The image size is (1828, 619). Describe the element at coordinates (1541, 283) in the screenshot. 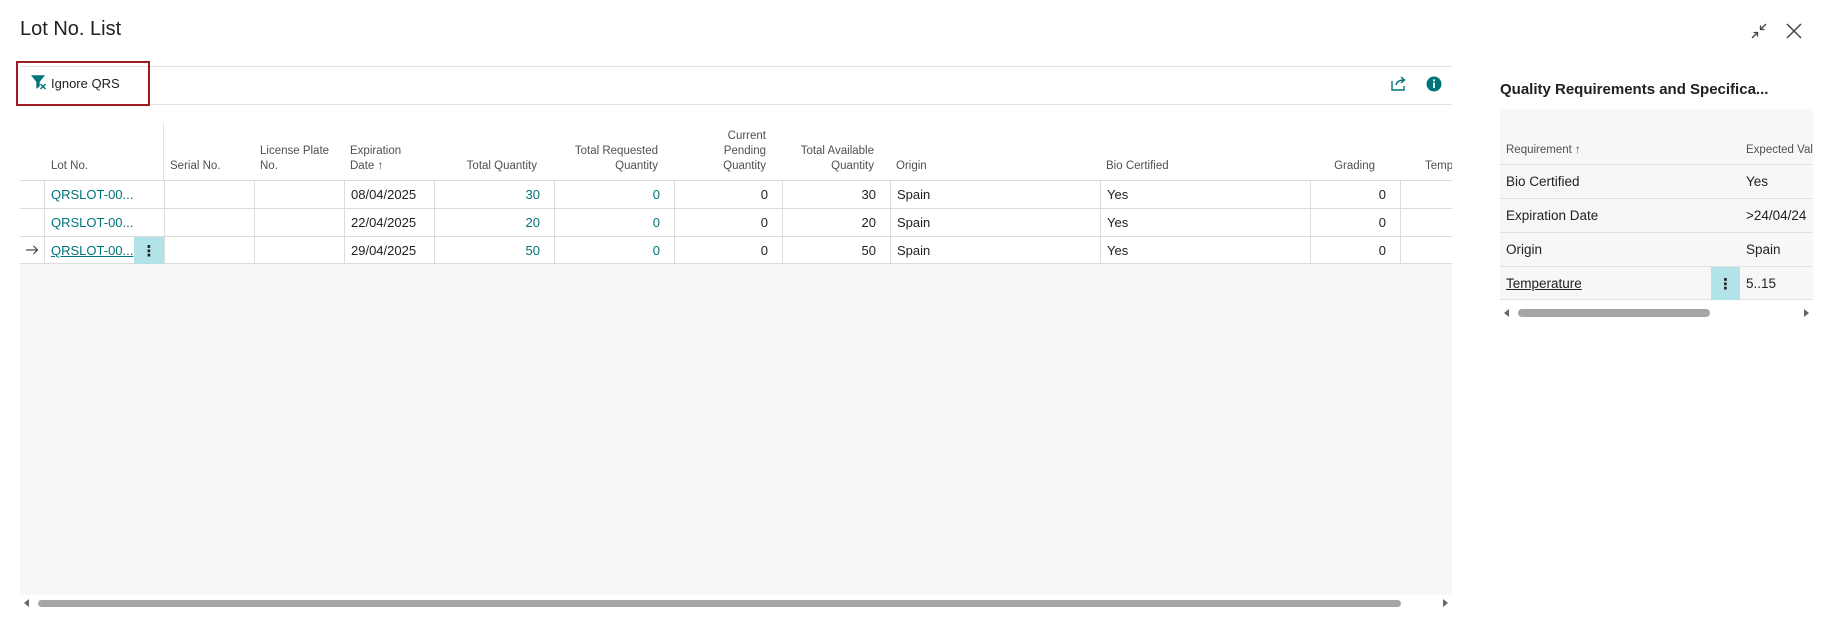

I see `requirement-cell: Temperature` at that location.